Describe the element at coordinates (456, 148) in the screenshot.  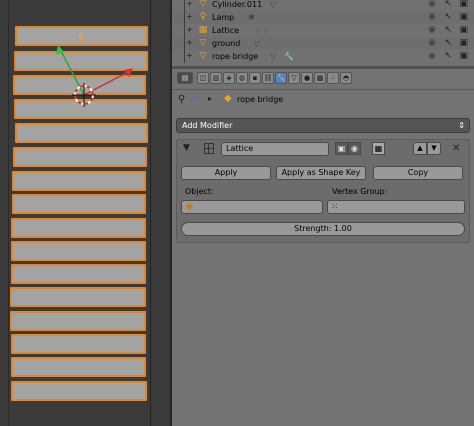
I see `close-icon: ✕` at that location.